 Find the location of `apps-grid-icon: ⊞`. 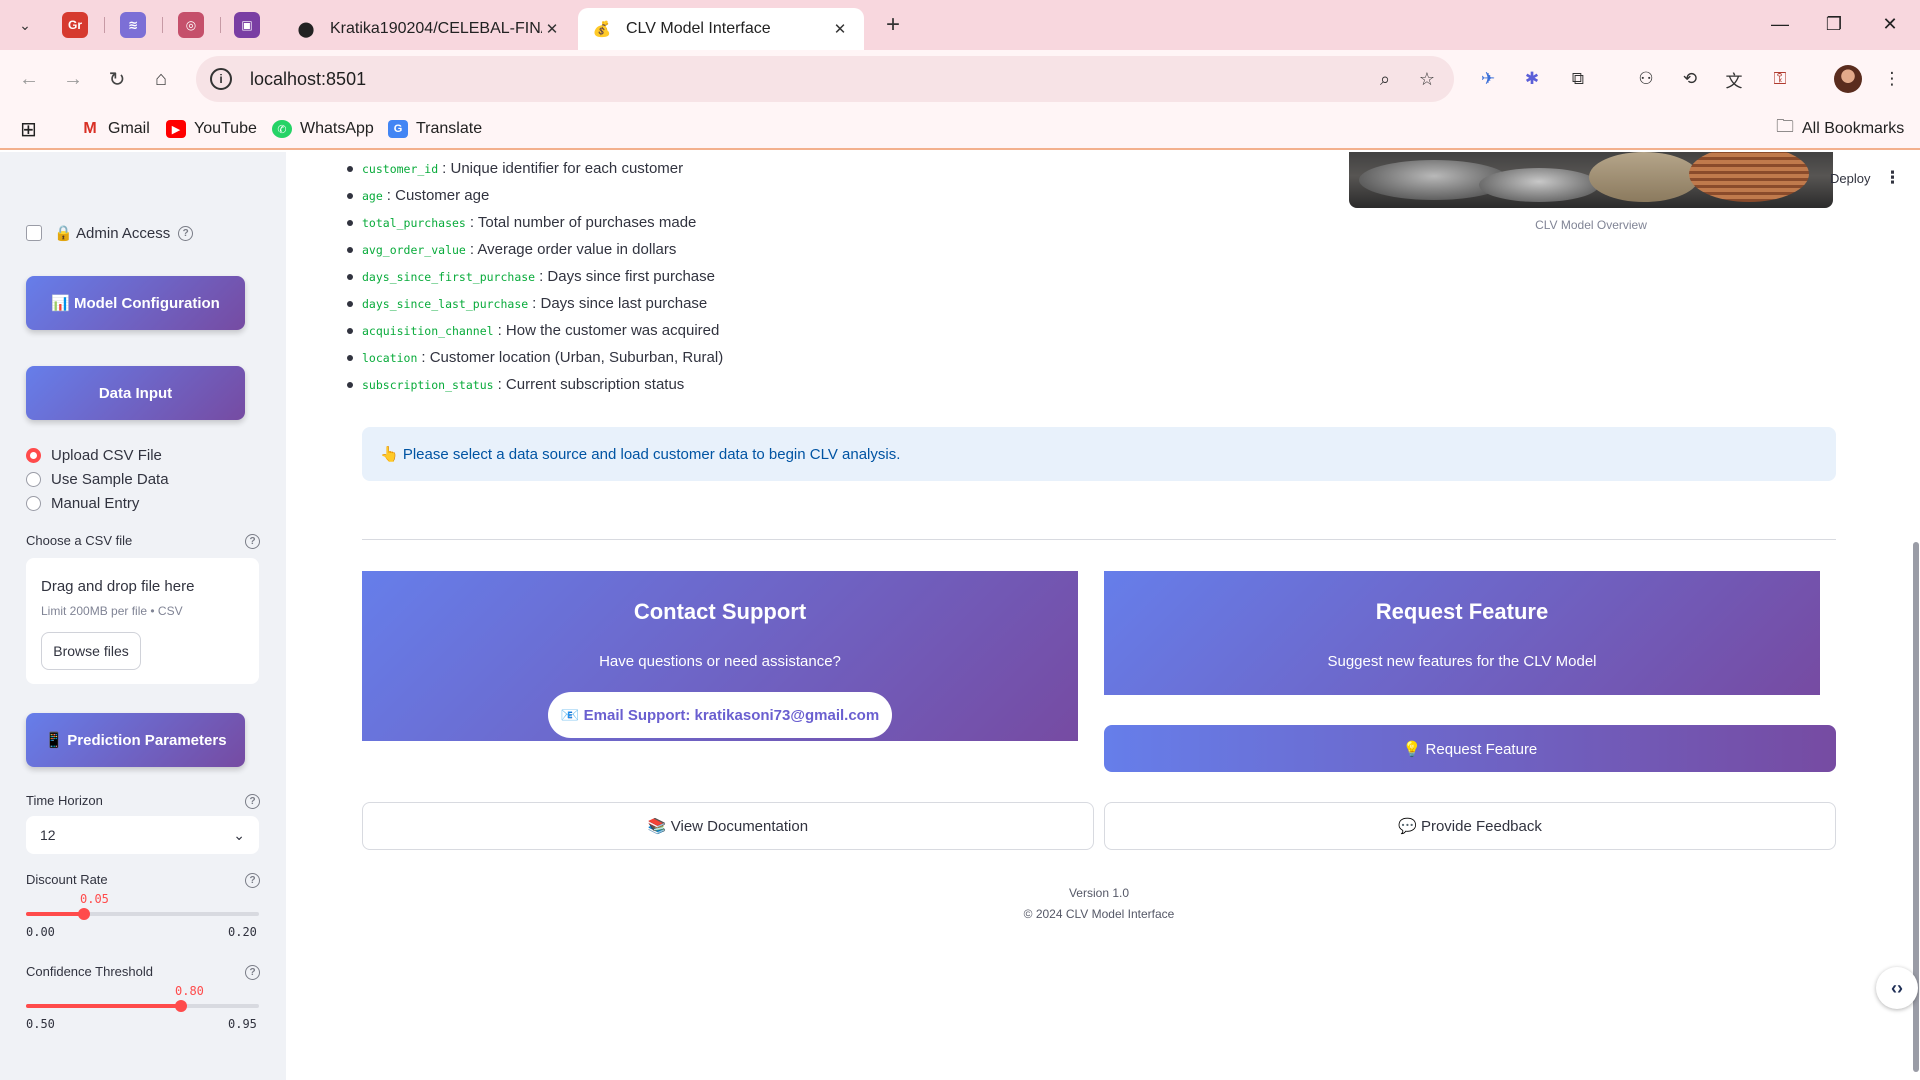

apps-grid-icon: ⊞ is located at coordinates (28, 129).